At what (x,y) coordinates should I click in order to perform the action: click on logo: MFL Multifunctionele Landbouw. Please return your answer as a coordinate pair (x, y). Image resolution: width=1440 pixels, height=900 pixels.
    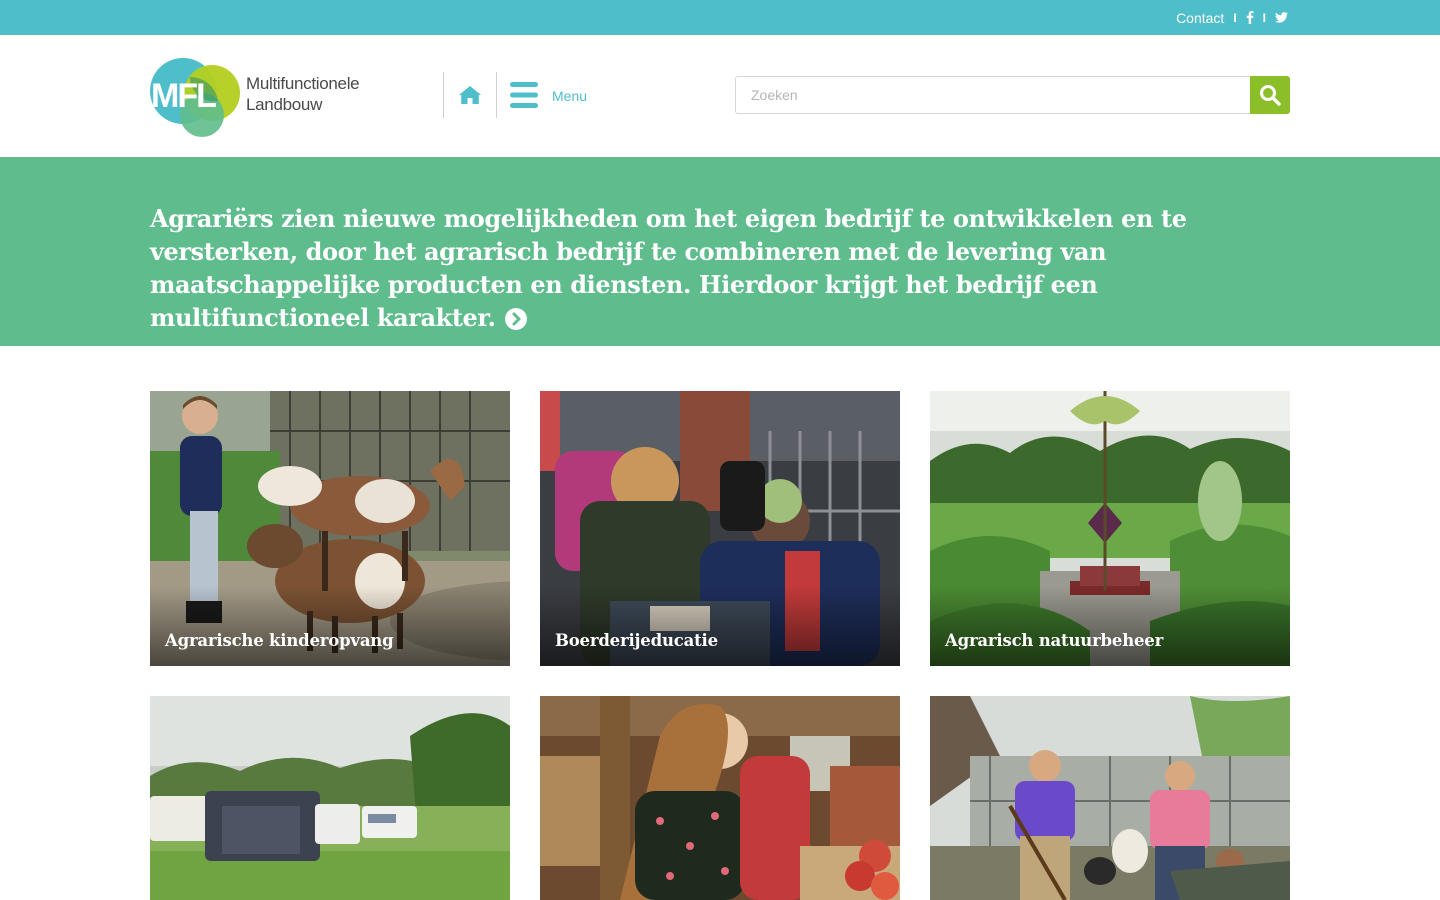
    Looking at the image, I should click on (255, 96).